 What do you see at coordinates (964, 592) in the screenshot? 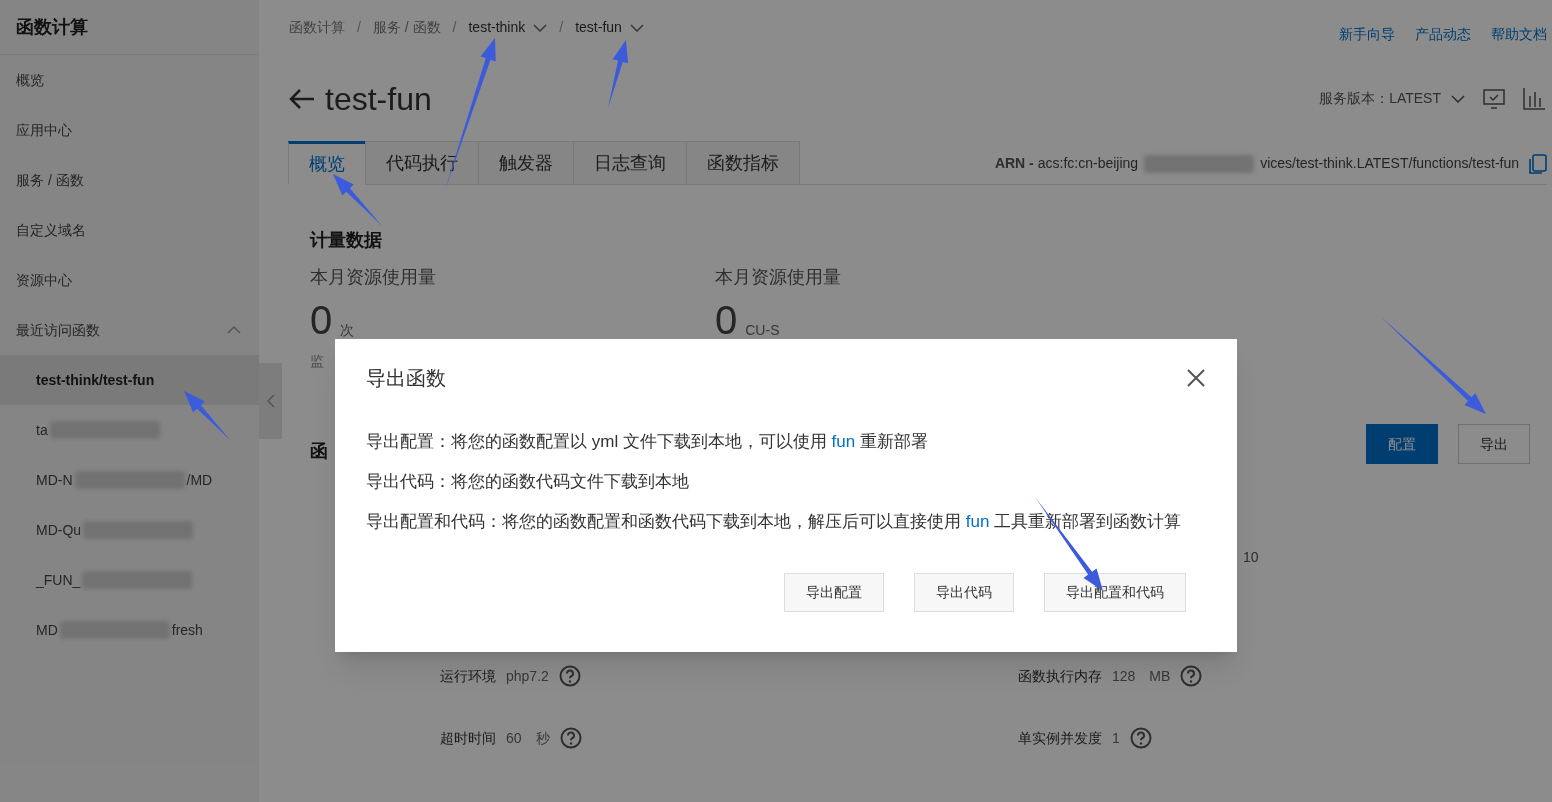
I see `dialog-button: 导出代码` at bounding box center [964, 592].